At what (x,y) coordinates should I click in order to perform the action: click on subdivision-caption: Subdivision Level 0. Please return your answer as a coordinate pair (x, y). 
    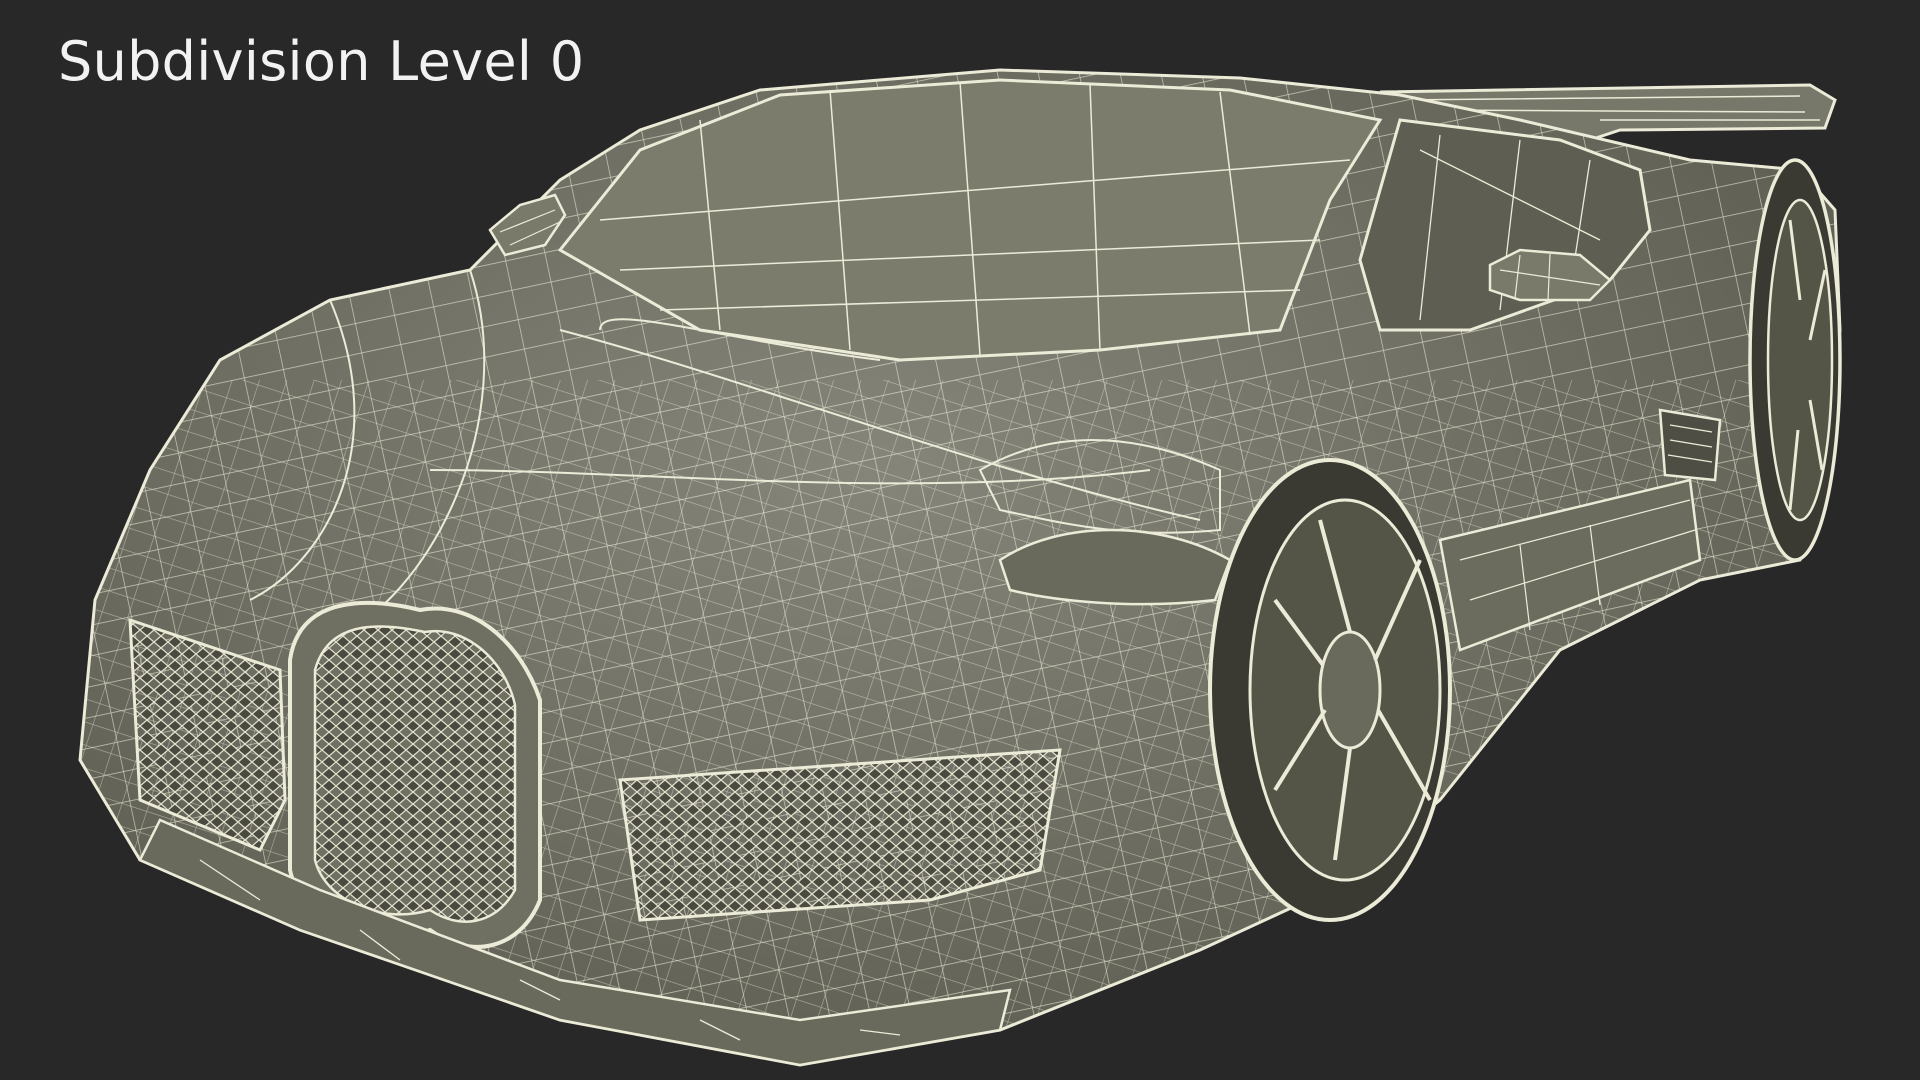
    Looking at the image, I should click on (321, 61).